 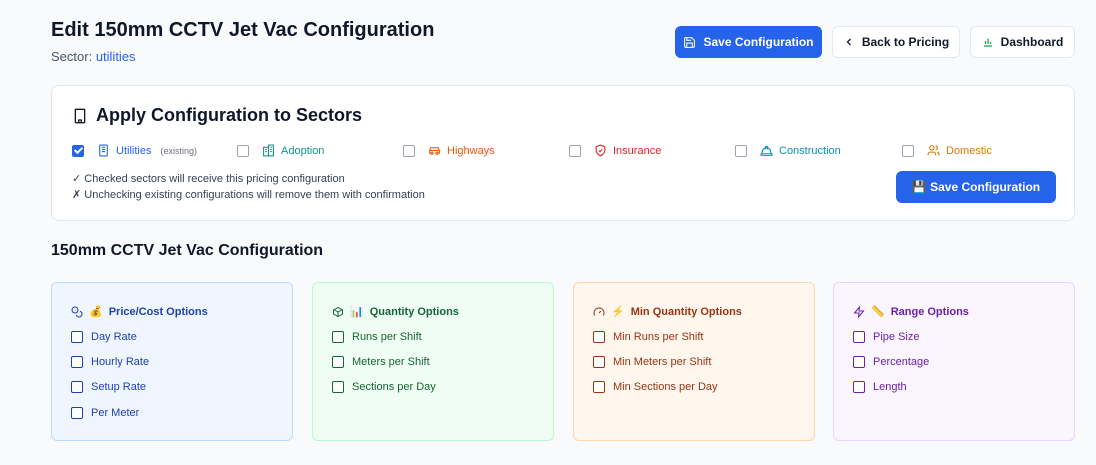 I want to click on option-day-rate: Day Rate, so click(x=104, y=337).